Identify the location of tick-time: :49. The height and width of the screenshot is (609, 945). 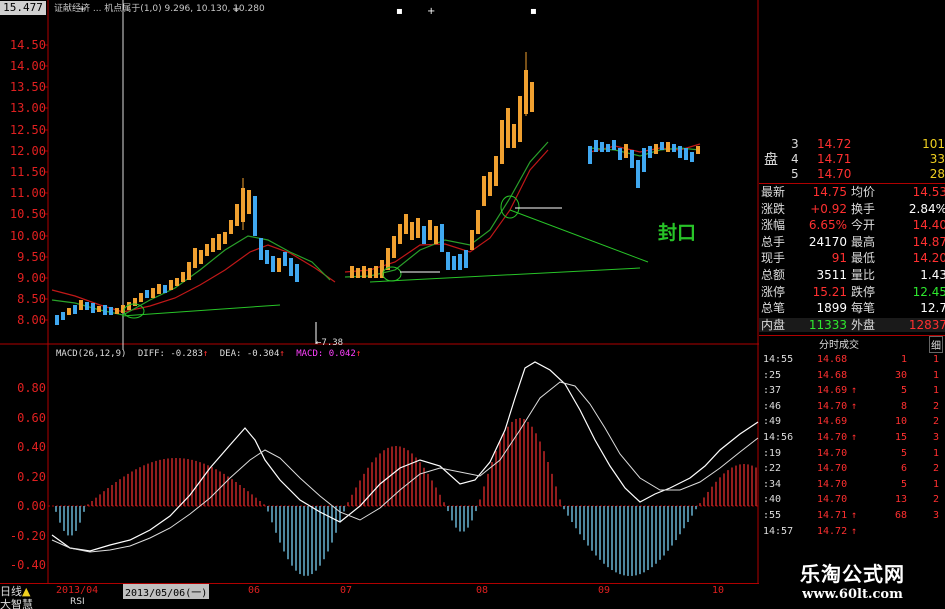
(772, 422).